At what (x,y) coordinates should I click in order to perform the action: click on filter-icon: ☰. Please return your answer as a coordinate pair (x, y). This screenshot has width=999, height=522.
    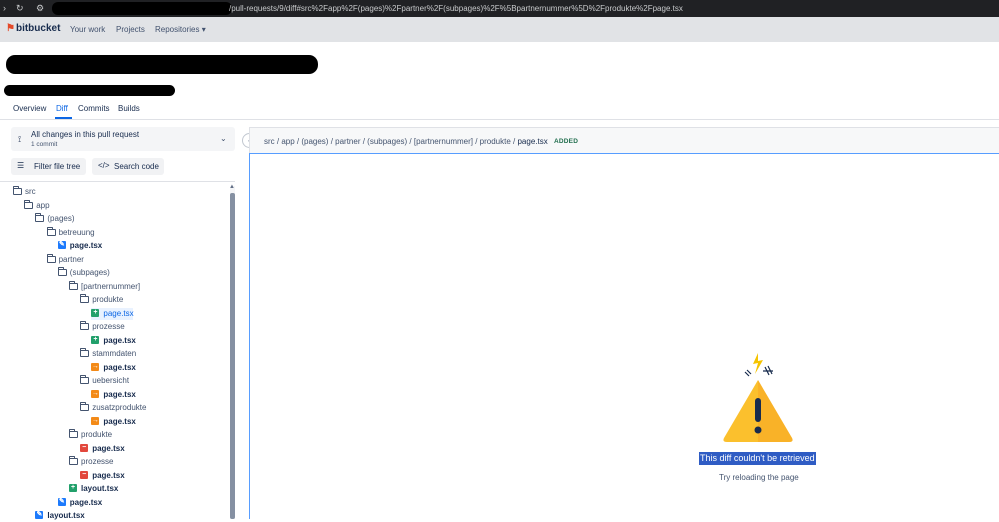
    Looking at the image, I should click on (21, 165).